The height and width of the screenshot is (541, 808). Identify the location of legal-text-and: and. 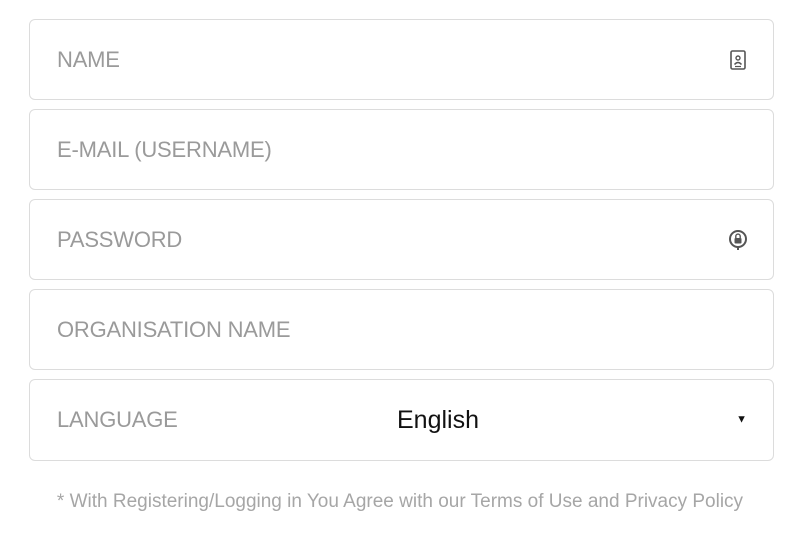
(603, 501).